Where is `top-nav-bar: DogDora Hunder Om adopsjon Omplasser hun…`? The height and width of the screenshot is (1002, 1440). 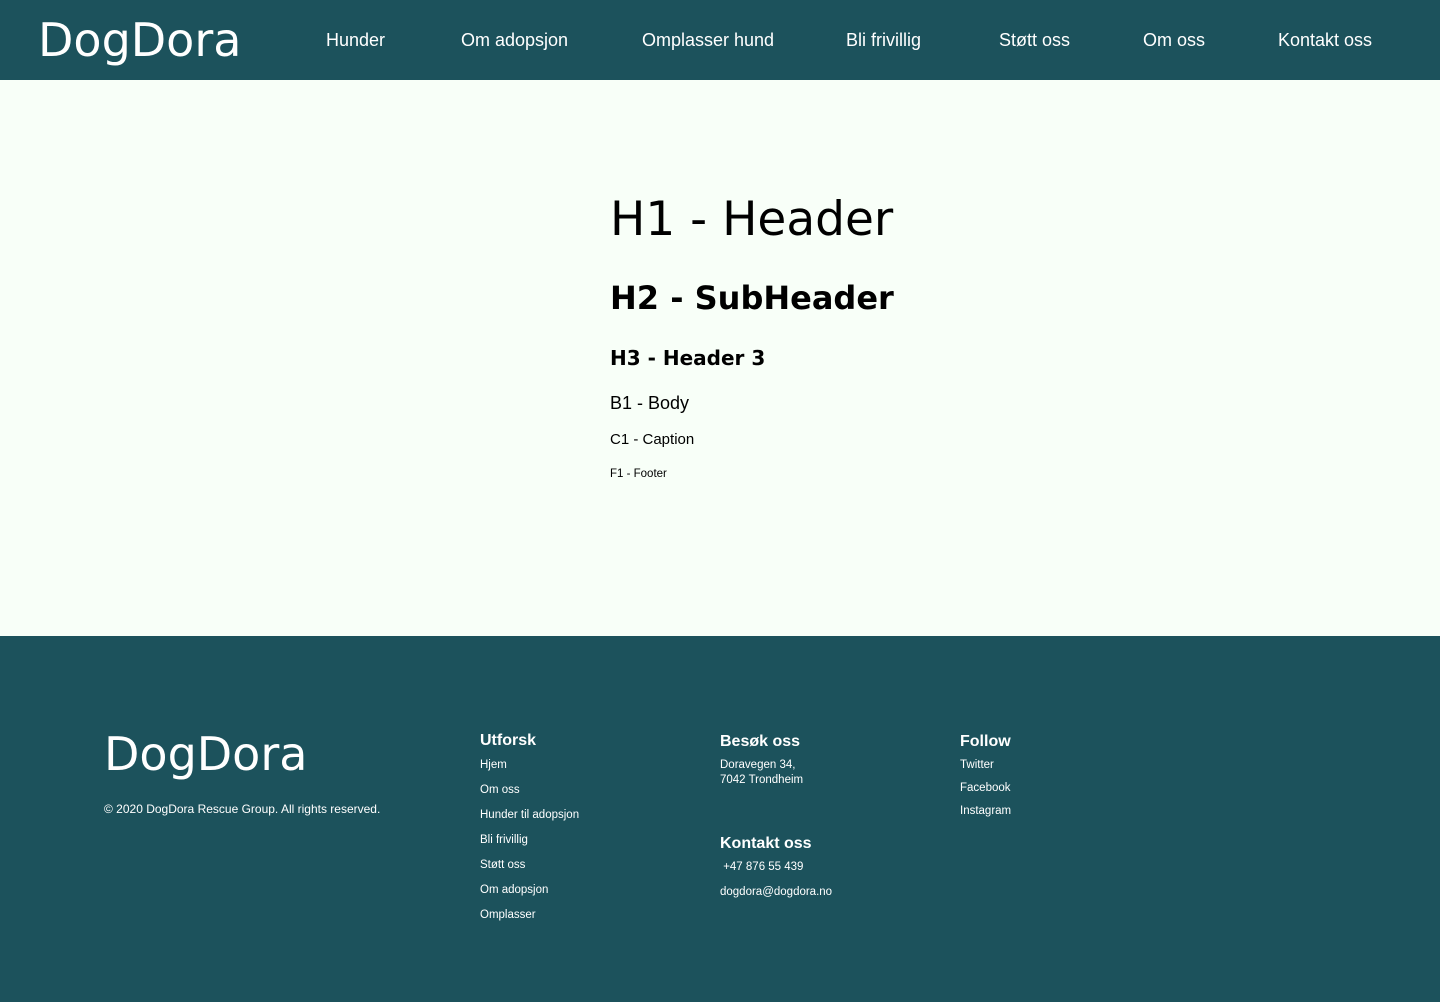
top-nav-bar: DogDora Hunder Om adopsjon Omplasser hun… is located at coordinates (720, 40).